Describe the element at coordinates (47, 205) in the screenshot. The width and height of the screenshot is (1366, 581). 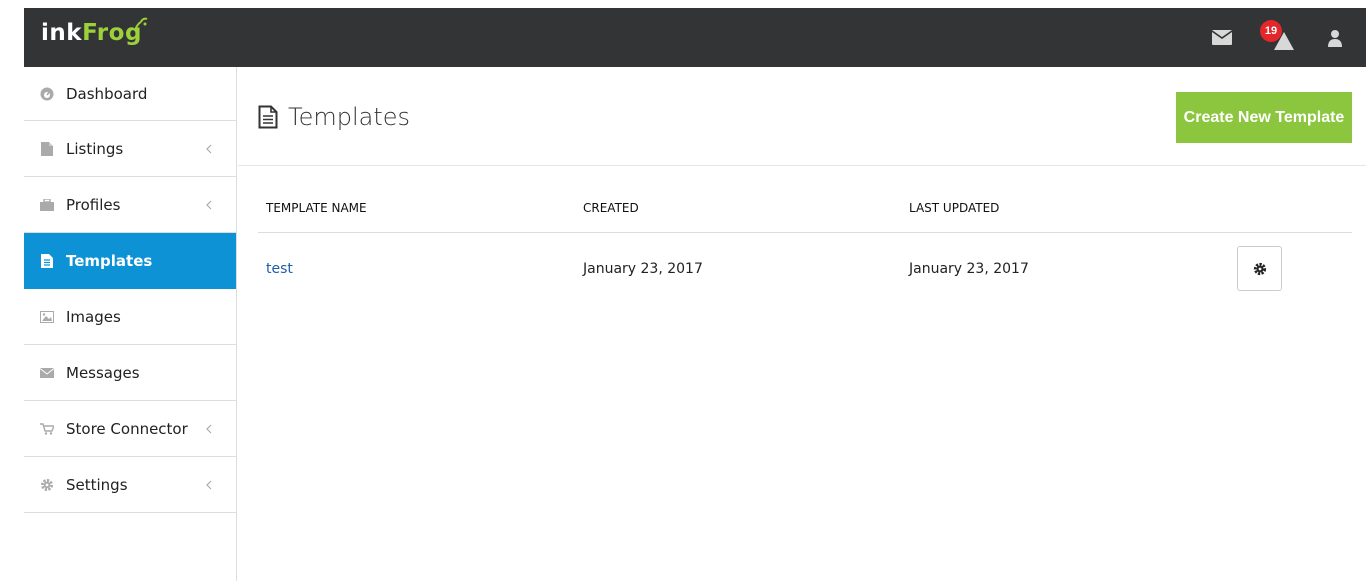
I see `briefcase-icon` at that location.